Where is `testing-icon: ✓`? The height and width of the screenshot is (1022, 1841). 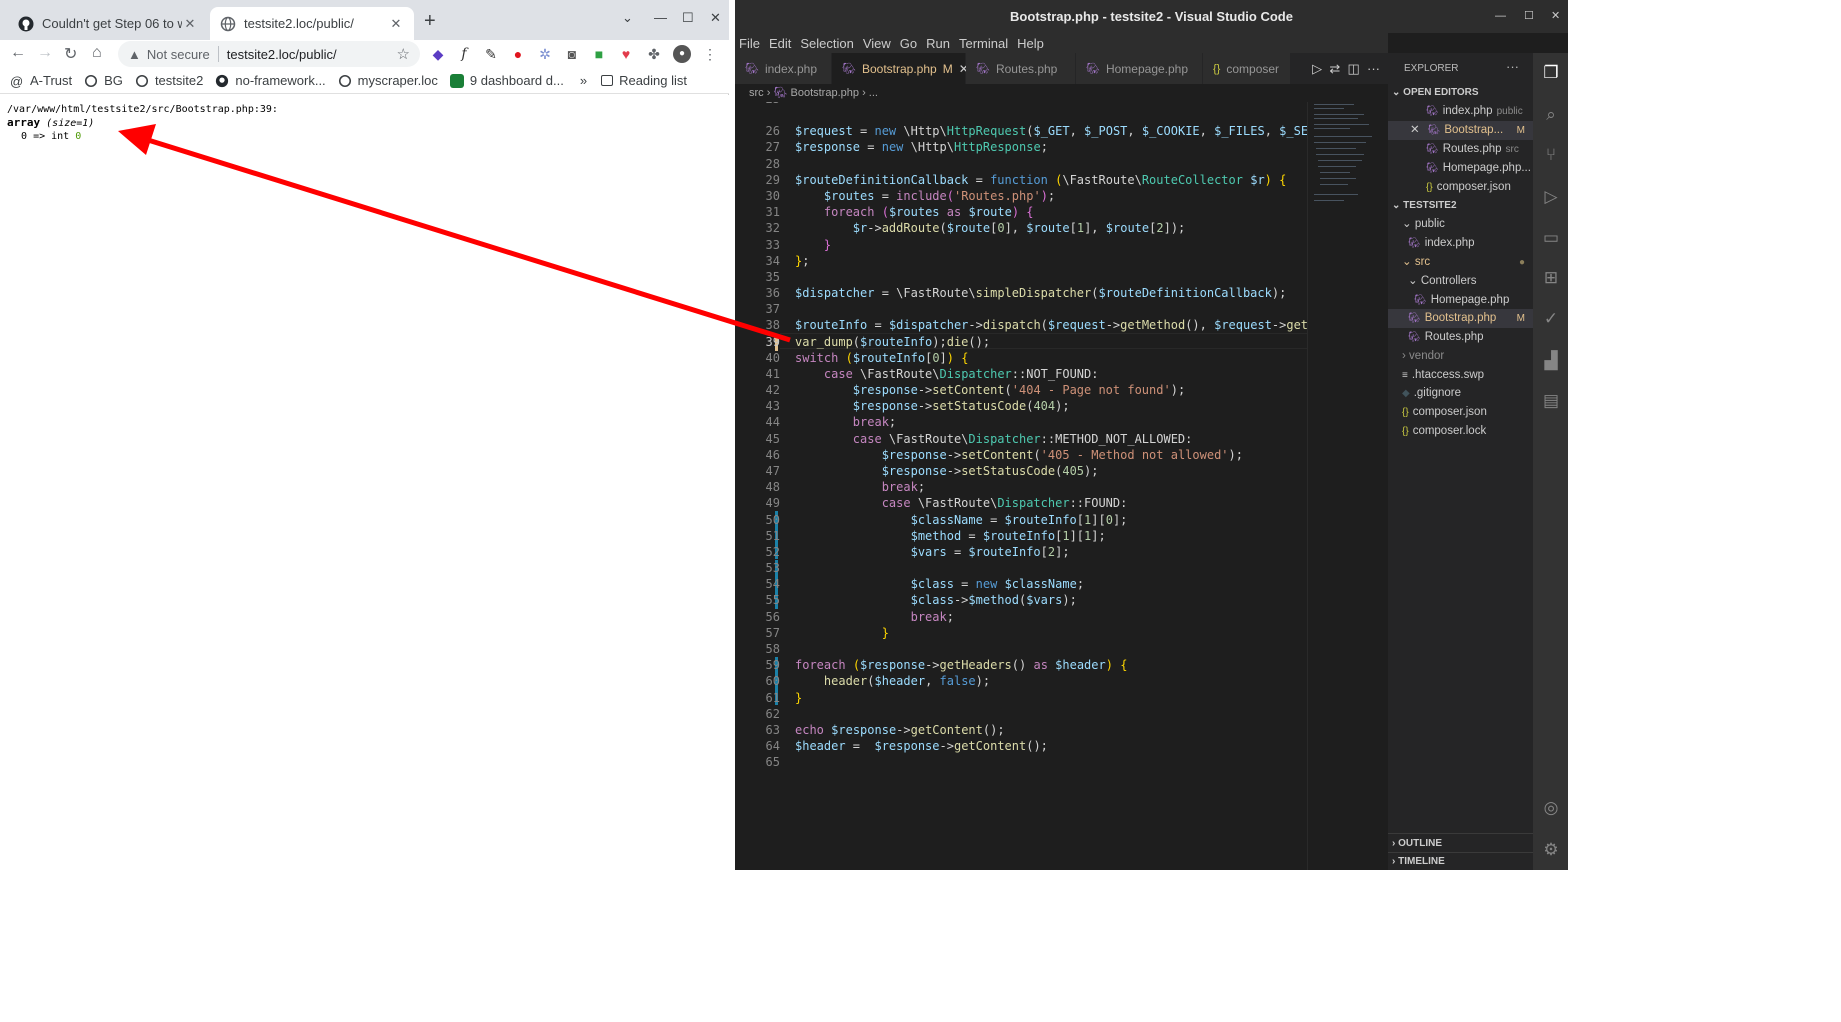 testing-icon: ✓ is located at coordinates (1551, 319).